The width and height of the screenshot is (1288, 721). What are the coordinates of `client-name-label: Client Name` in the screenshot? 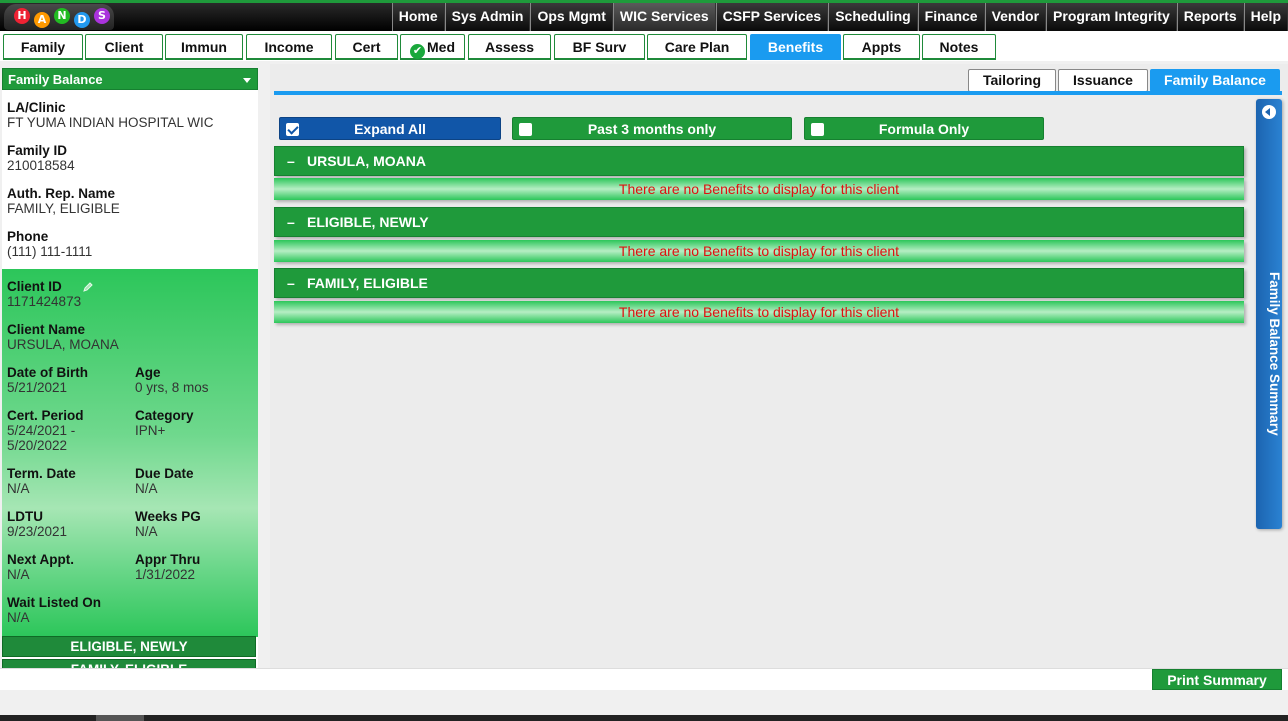 It's located at (46, 329).